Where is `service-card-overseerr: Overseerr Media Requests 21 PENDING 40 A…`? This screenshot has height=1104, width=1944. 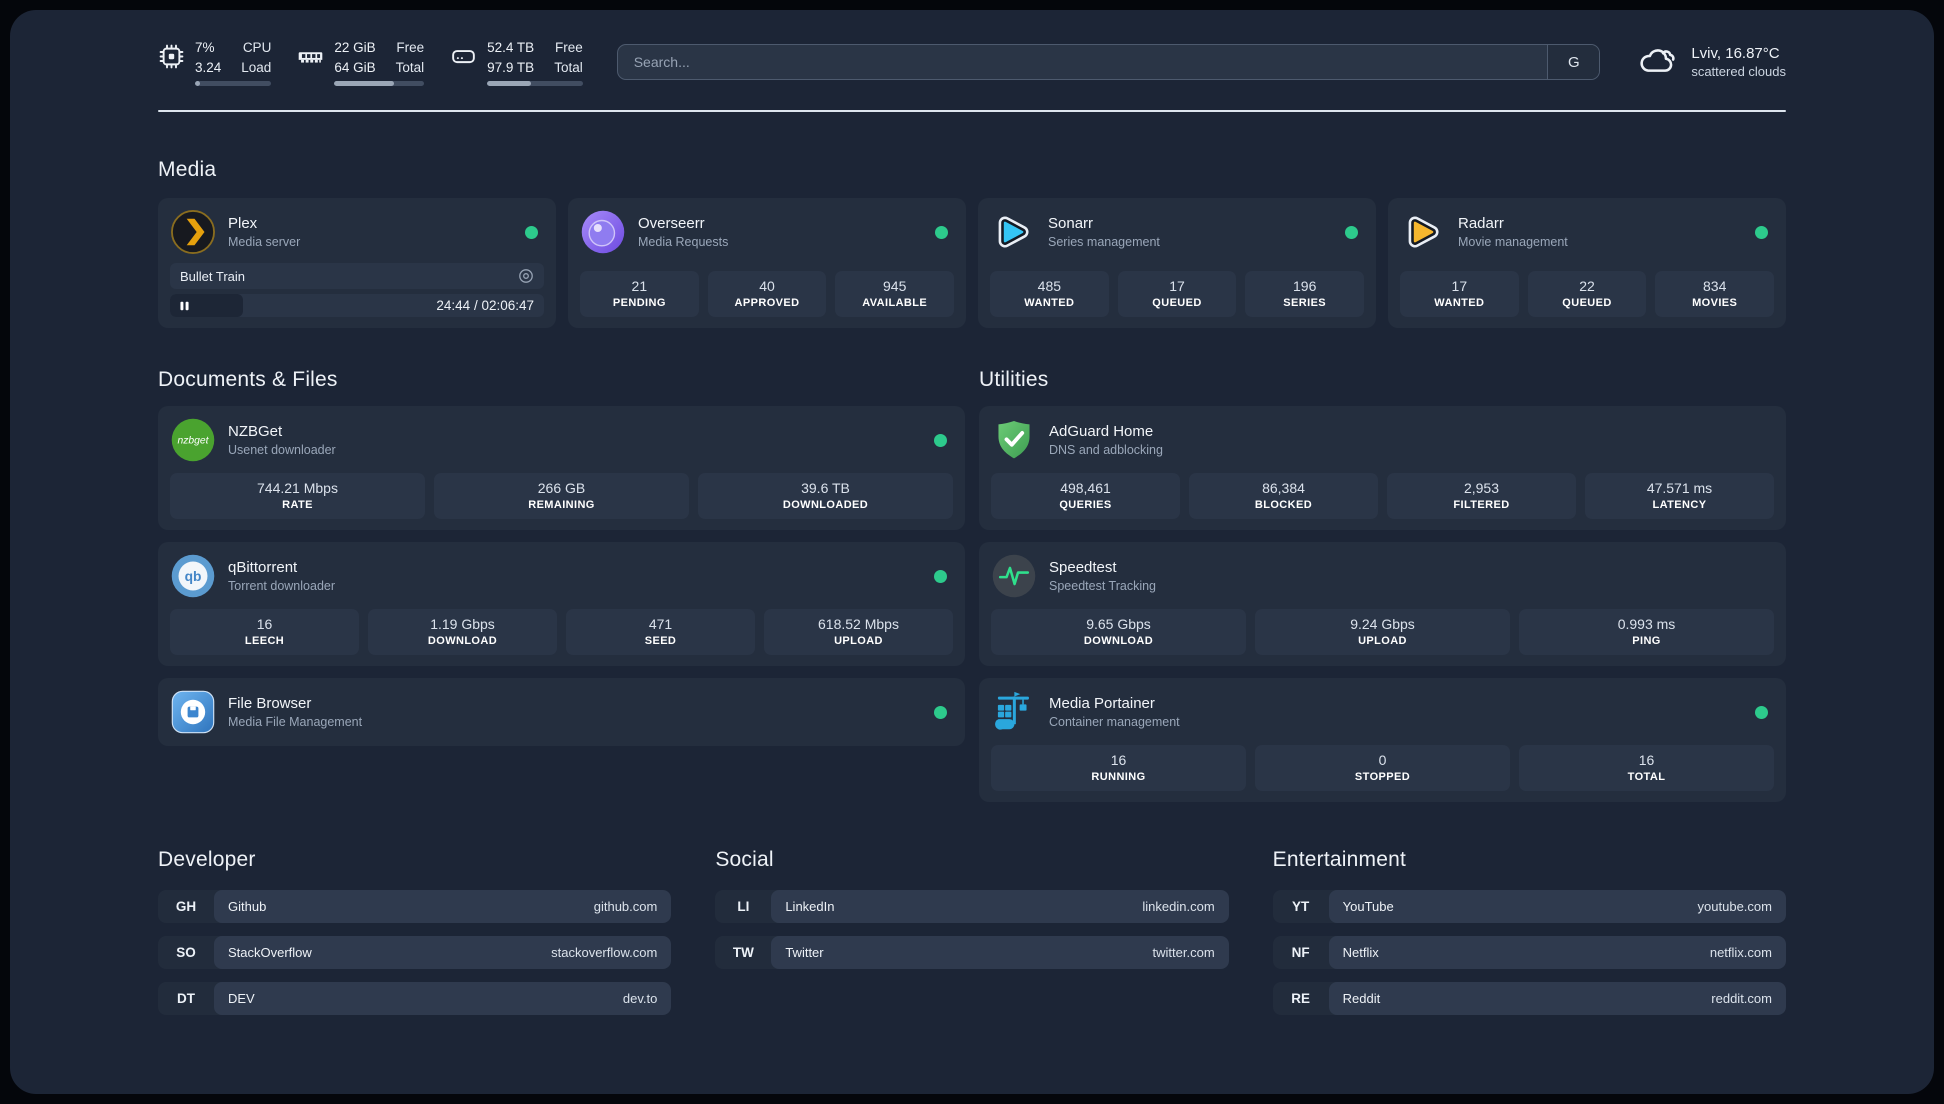
service-card-overseerr: Overseerr Media Requests 21 PENDING 40 A… is located at coordinates (767, 263).